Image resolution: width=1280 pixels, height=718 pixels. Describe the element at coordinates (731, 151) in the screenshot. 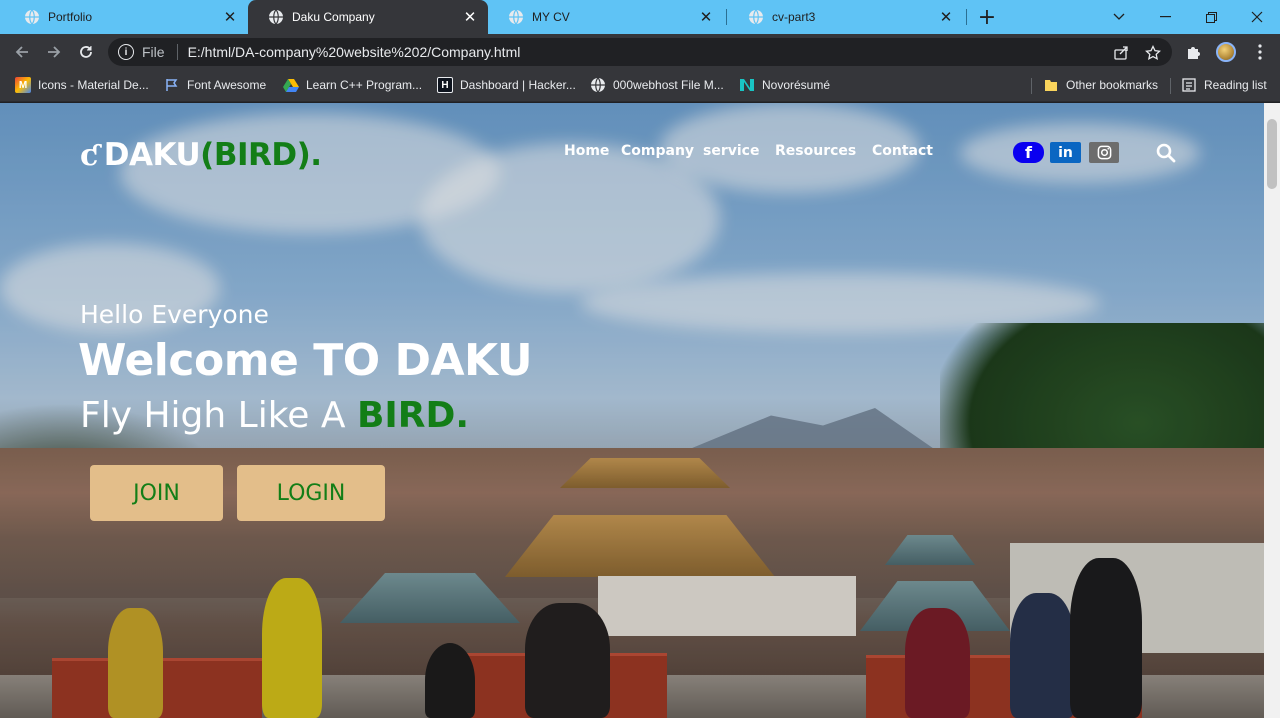

I see `nav-service: service` at that location.